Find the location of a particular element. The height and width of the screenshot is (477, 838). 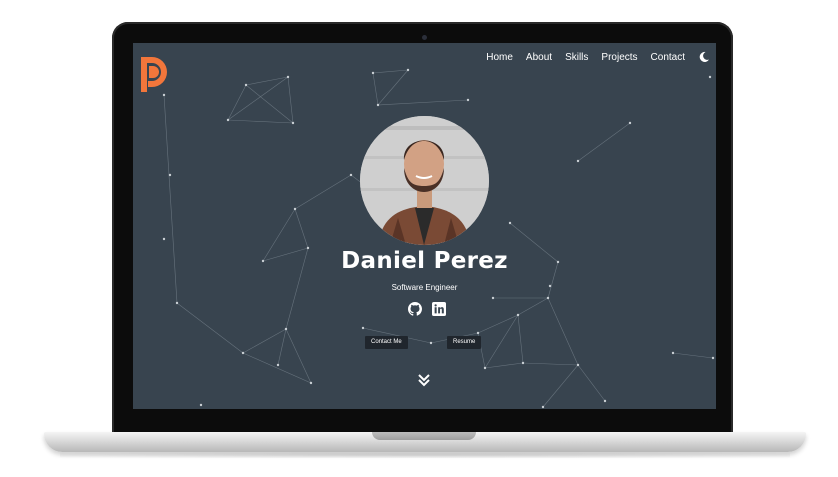

laptop-shadow is located at coordinates (425, 455).